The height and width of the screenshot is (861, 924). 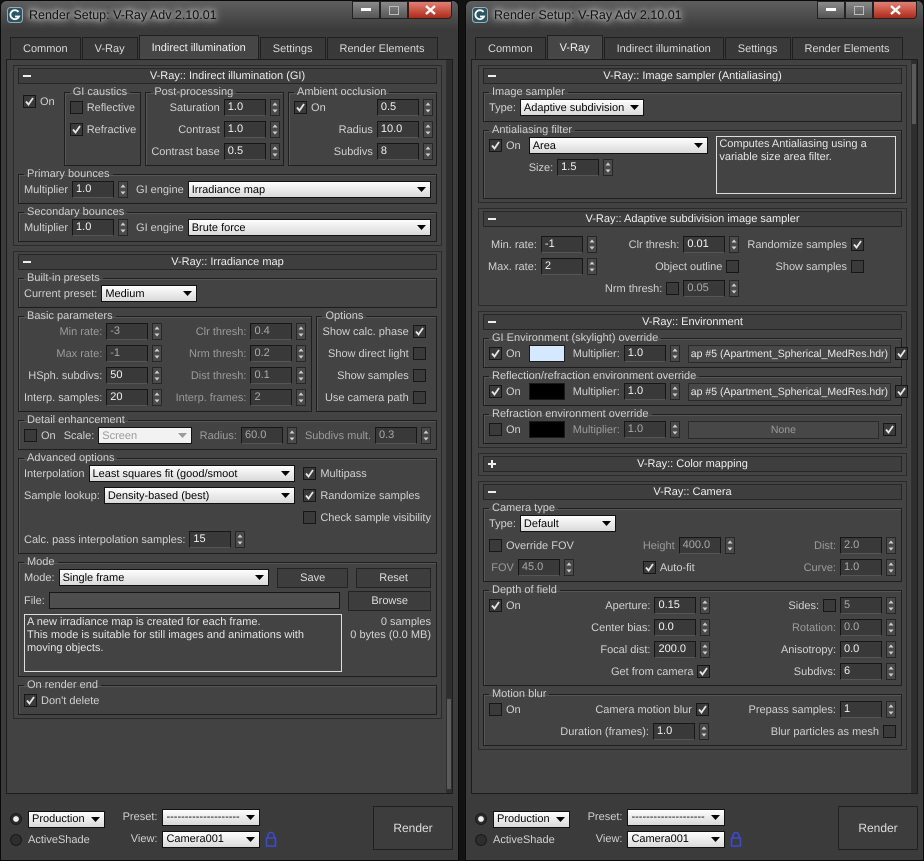 What do you see at coordinates (397, 129) in the screenshot?
I see `number-field: 10.0` at bounding box center [397, 129].